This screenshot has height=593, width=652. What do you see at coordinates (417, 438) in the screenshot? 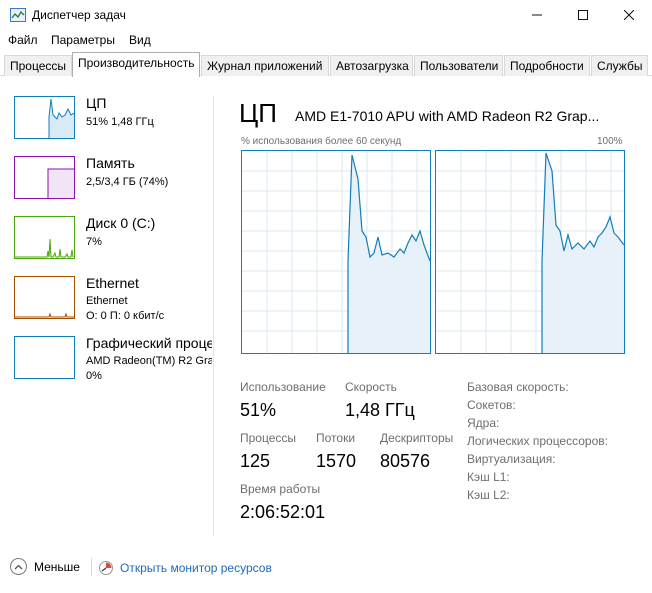
I see `handles-label: Дескрипторы` at bounding box center [417, 438].